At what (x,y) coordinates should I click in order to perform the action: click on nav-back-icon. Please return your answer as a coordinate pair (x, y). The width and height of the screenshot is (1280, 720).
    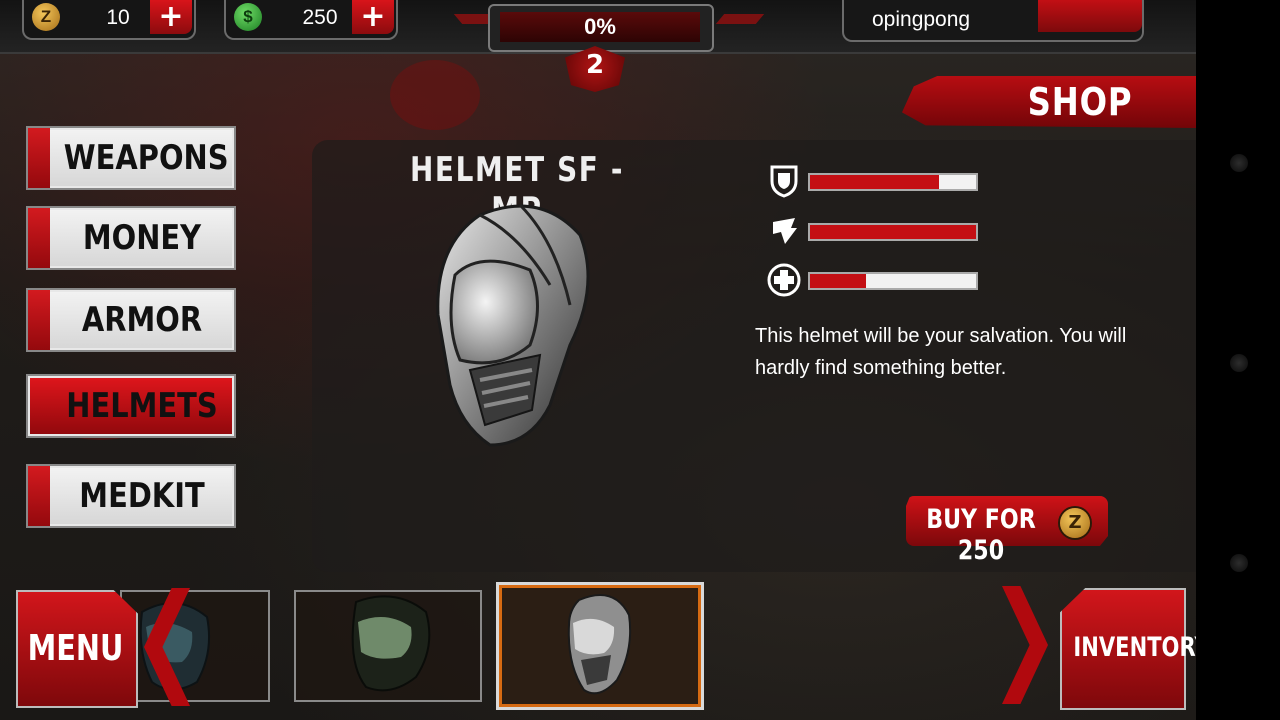
    Looking at the image, I should click on (1239, 163).